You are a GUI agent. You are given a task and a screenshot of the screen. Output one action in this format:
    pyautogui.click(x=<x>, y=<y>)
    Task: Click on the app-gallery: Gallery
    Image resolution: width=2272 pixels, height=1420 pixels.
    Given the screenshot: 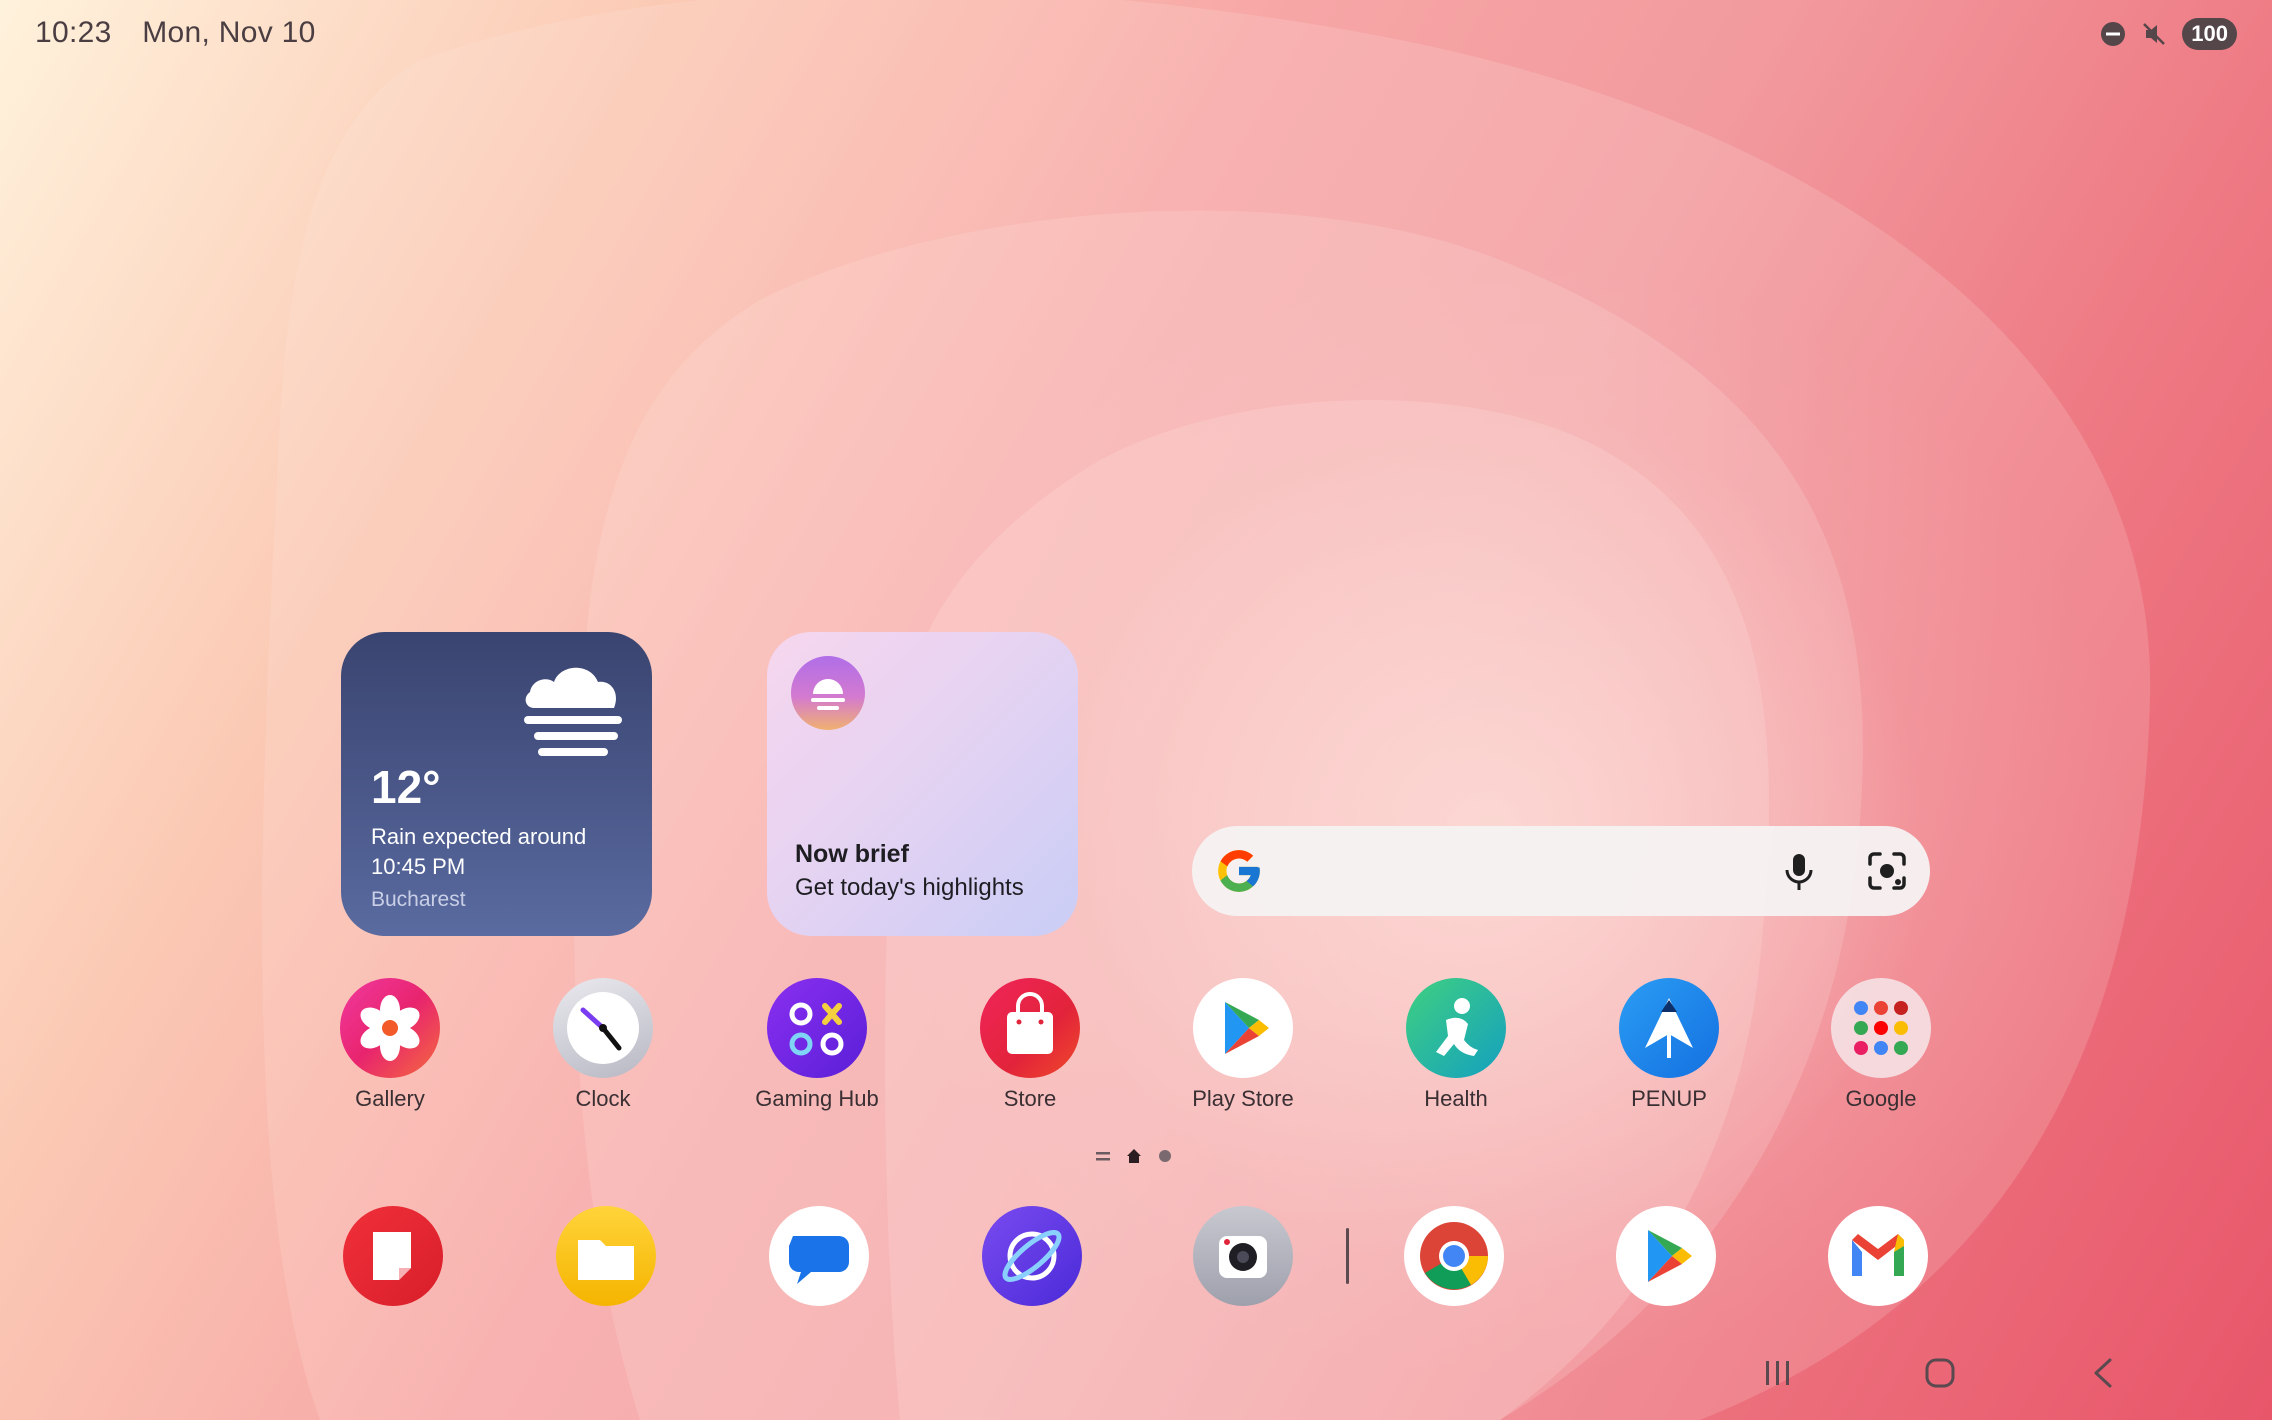 What is the action you would take?
    pyautogui.click(x=390, y=1045)
    